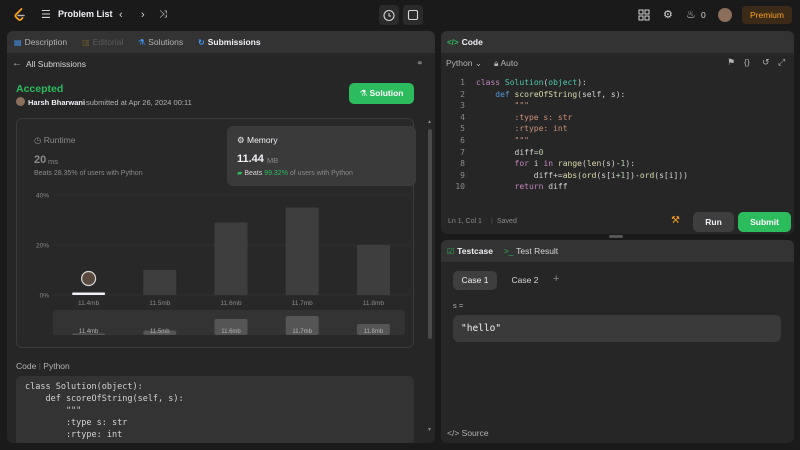 This screenshot has height=450, width=800. What do you see at coordinates (45, 296) in the screenshot?
I see `y-tick-label: 0%` at bounding box center [45, 296].